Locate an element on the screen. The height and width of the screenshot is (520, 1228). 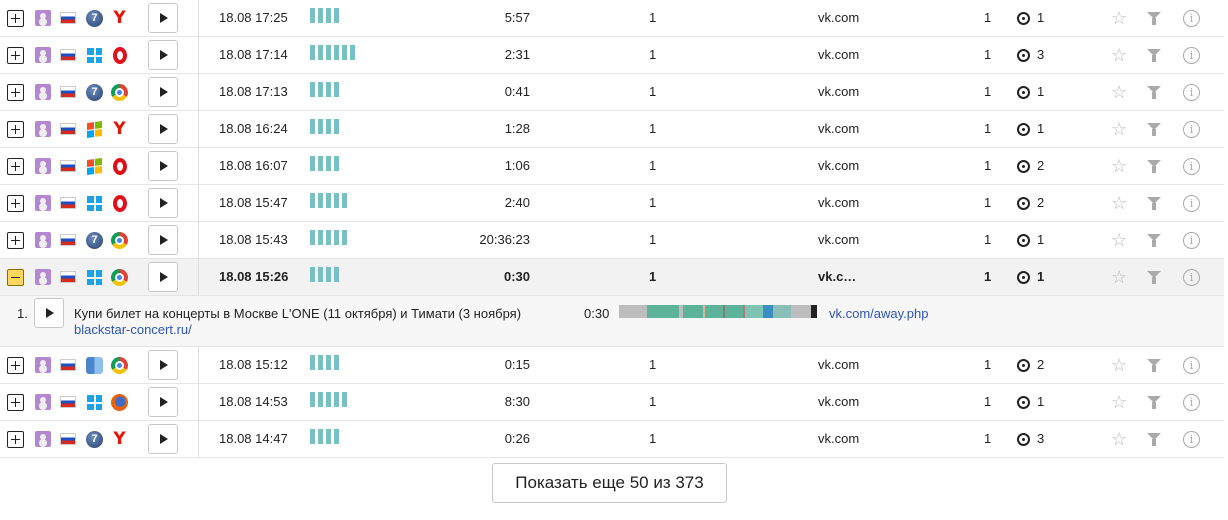
visit-row: 18.08 15:47 2:40 1 vk.com 1 2 ☆ i is located at coordinates (612, 203).